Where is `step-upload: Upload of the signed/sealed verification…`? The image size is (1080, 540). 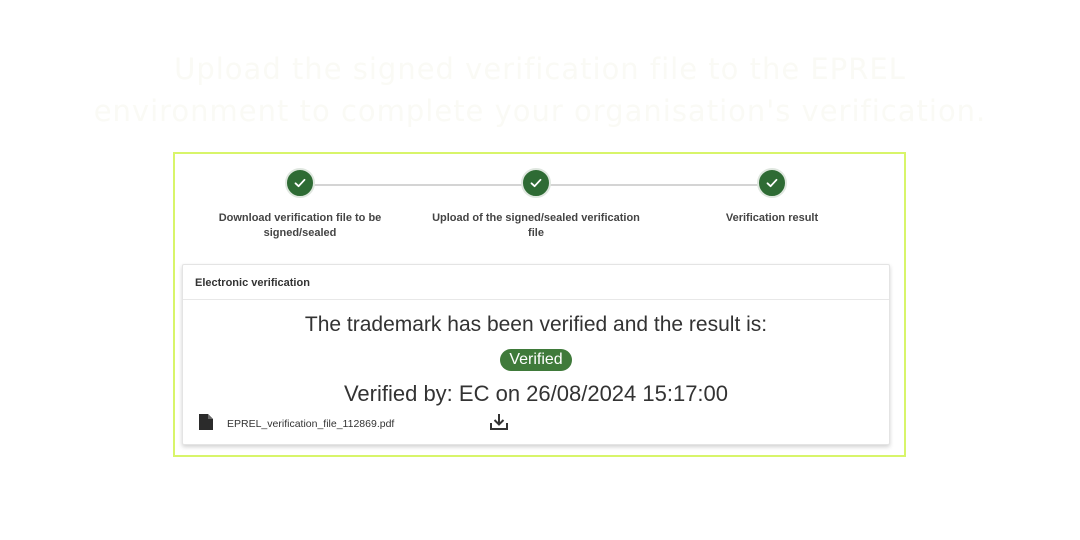
step-upload: Upload of the signed/sealed verification… is located at coordinates (536, 204).